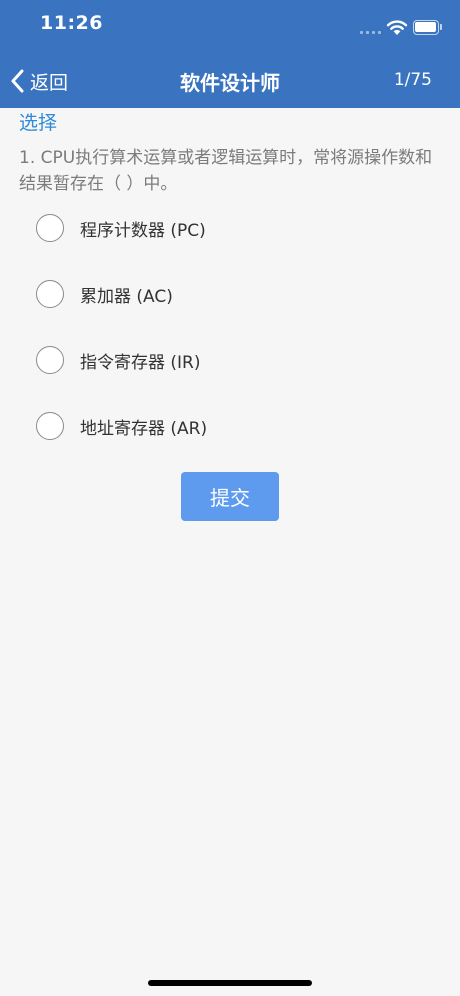 This screenshot has width=460, height=996. What do you see at coordinates (143, 230) in the screenshot?
I see `option-label: 程序计数器 (PC)` at bounding box center [143, 230].